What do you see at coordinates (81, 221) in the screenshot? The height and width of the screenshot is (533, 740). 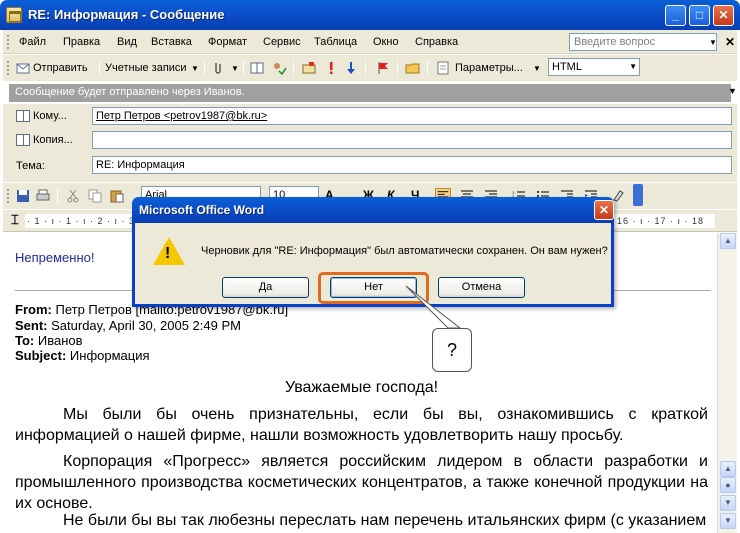 I see `ruler-left-marks: · 1 · ı · 1 · ı · 2 · ı · 3` at bounding box center [81, 221].